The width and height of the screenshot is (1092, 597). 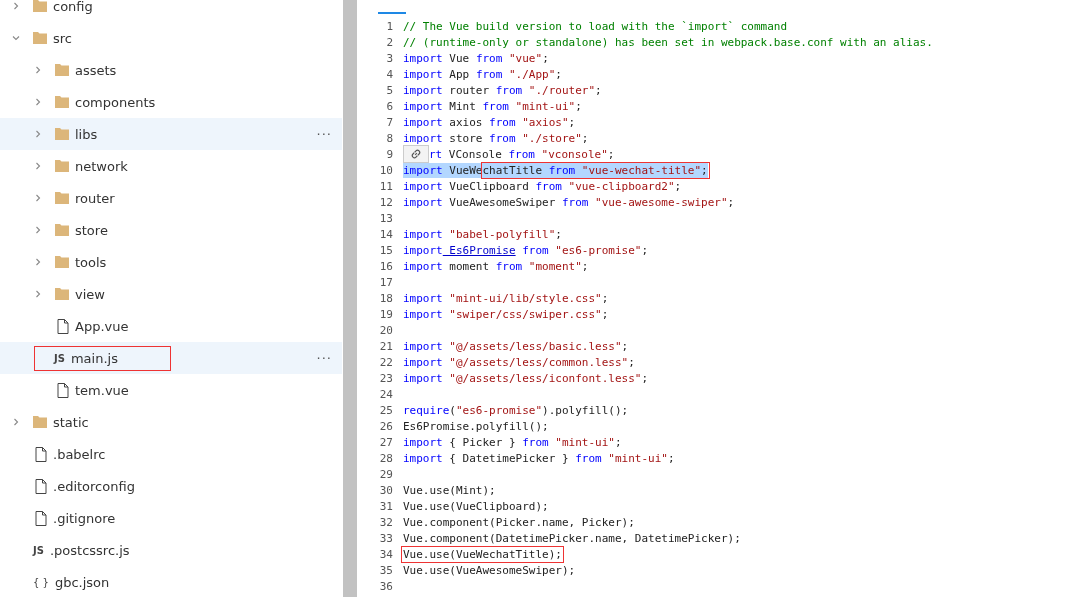 I want to click on line-number: 8, so click(x=389, y=138).